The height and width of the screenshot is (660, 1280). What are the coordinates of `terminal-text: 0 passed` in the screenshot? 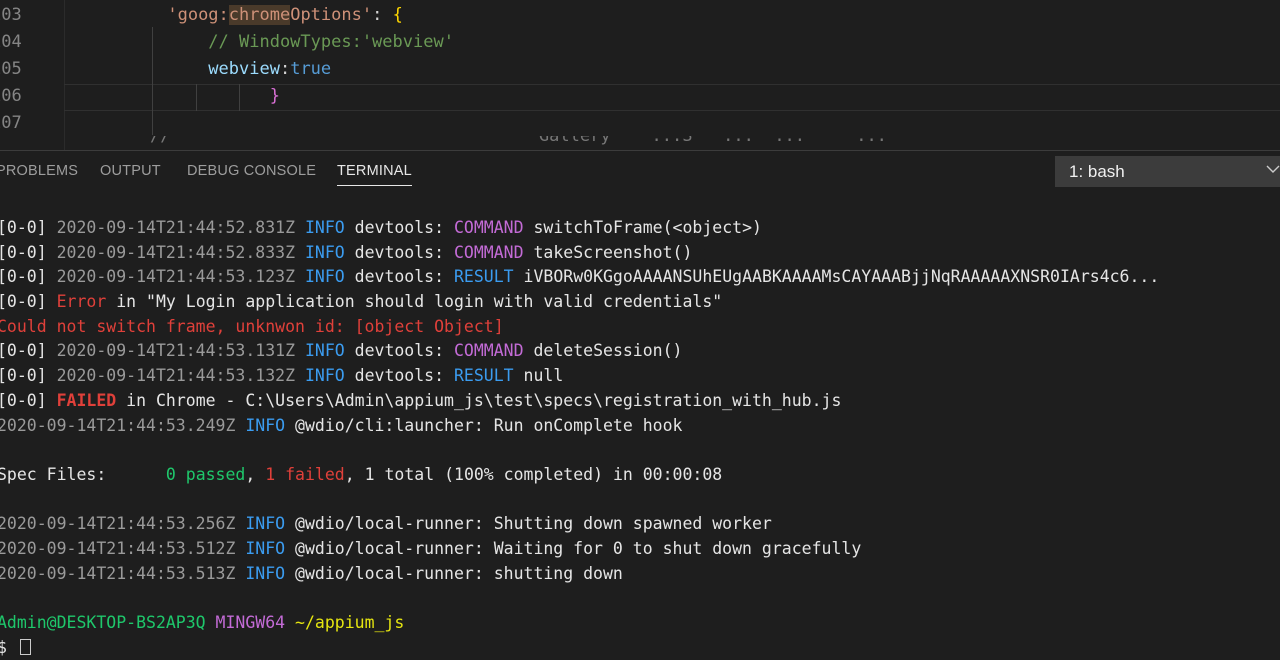 It's located at (205, 474).